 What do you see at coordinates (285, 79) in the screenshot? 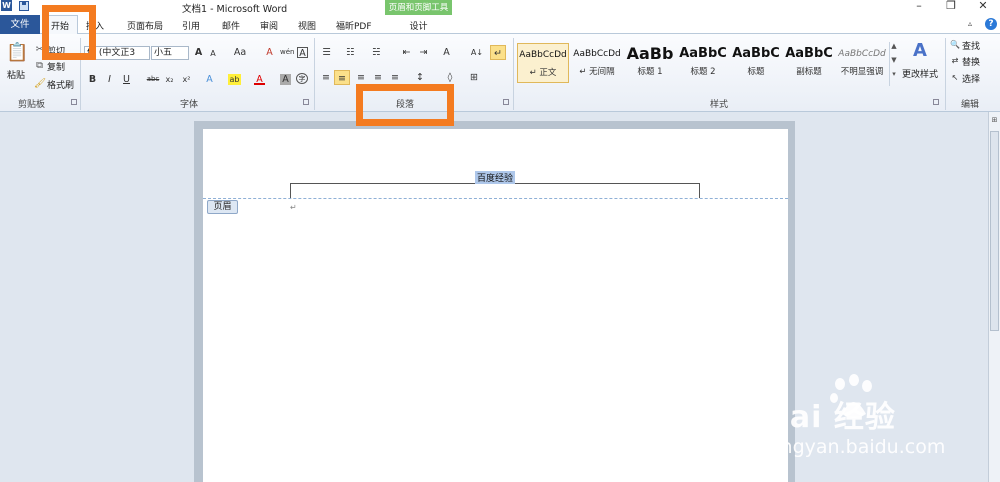
I see `character-shading-icon: A` at bounding box center [285, 79].